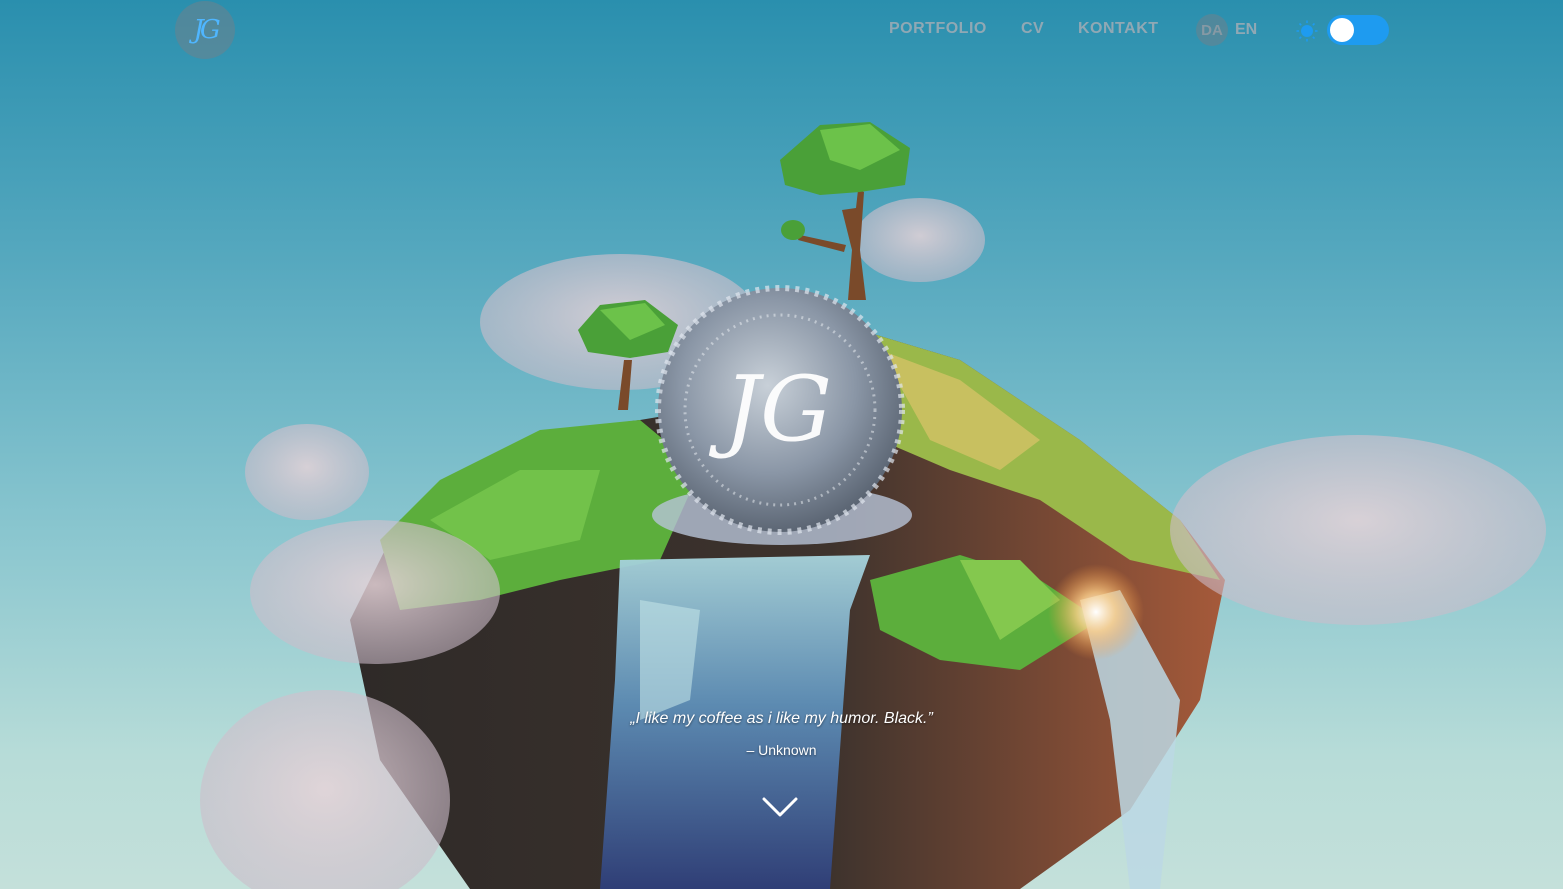 This screenshot has height=889, width=1563. What do you see at coordinates (1342, 30) in the screenshot?
I see `theme-toggle-knob` at bounding box center [1342, 30].